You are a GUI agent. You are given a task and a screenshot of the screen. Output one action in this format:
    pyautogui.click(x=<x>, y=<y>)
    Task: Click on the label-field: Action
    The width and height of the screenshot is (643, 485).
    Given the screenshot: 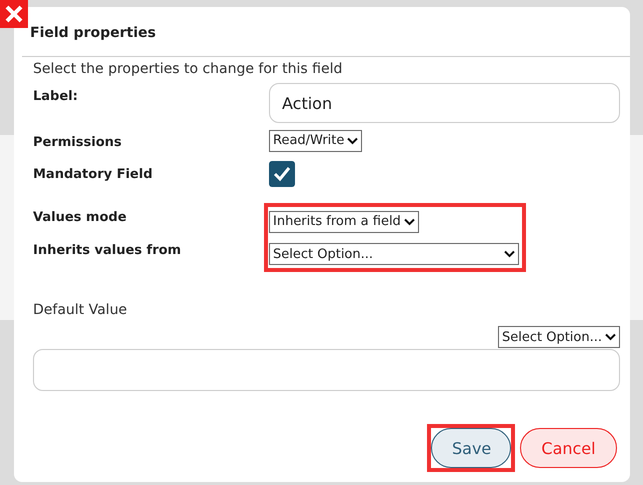 What is the action you would take?
    pyautogui.click(x=444, y=103)
    